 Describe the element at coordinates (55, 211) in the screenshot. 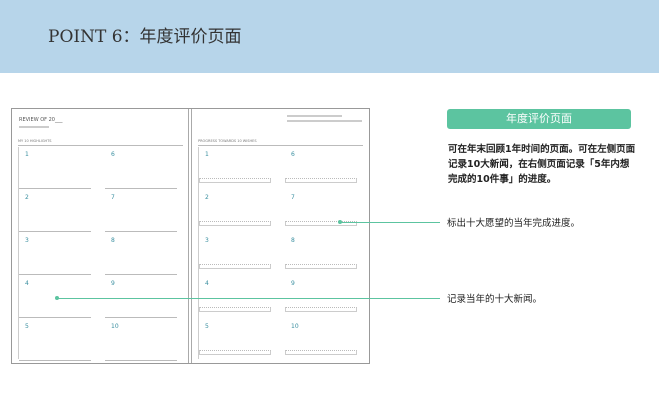

I see `highlight-cell: 2` at that location.